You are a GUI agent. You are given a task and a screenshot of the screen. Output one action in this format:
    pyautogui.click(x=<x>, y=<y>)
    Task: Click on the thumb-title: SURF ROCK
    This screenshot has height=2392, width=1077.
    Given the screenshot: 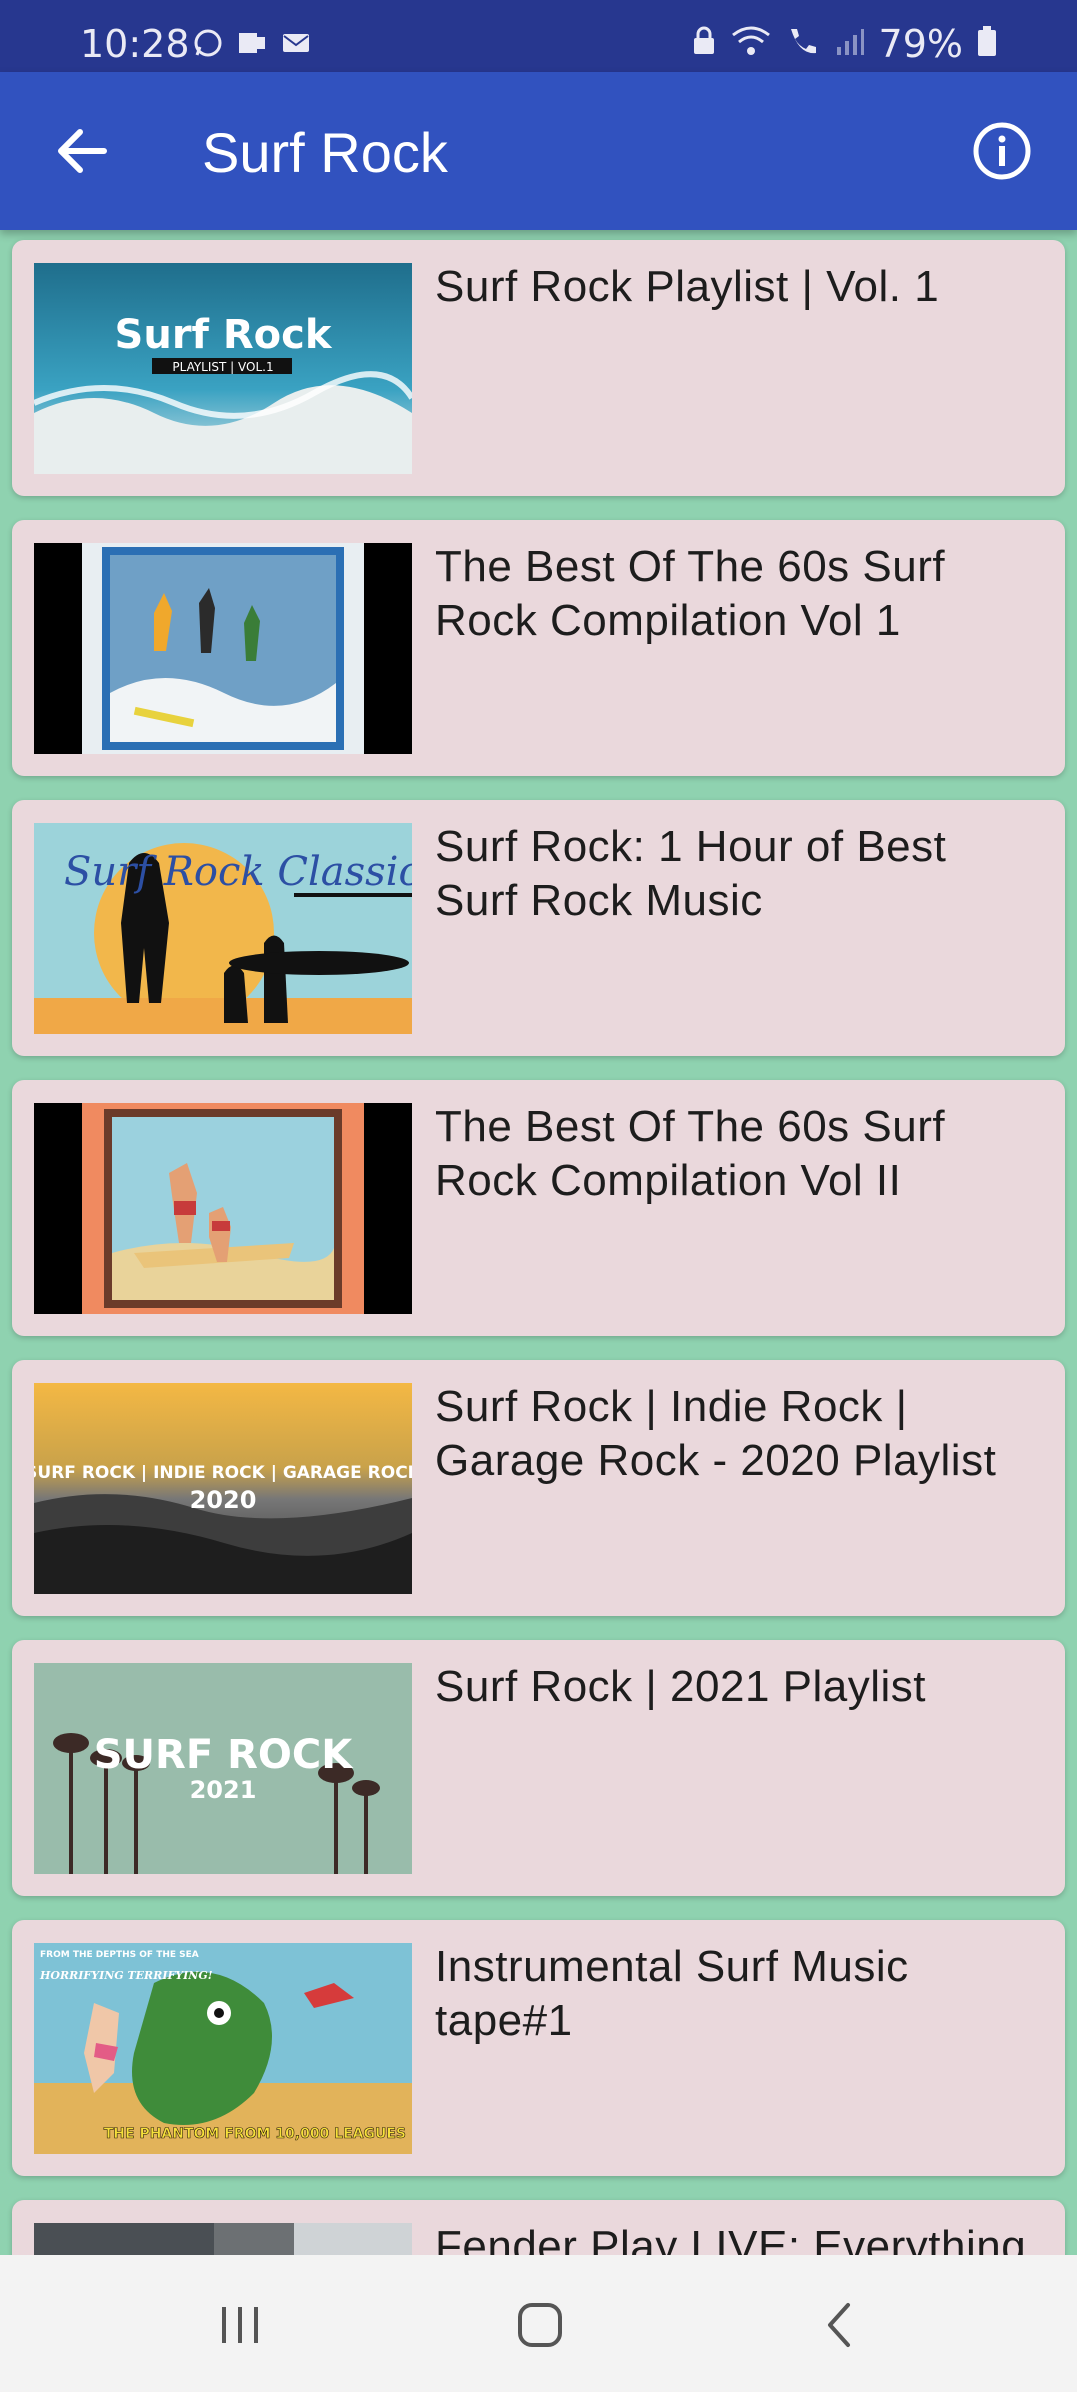 What is the action you would take?
    pyautogui.click(x=224, y=1755)
    